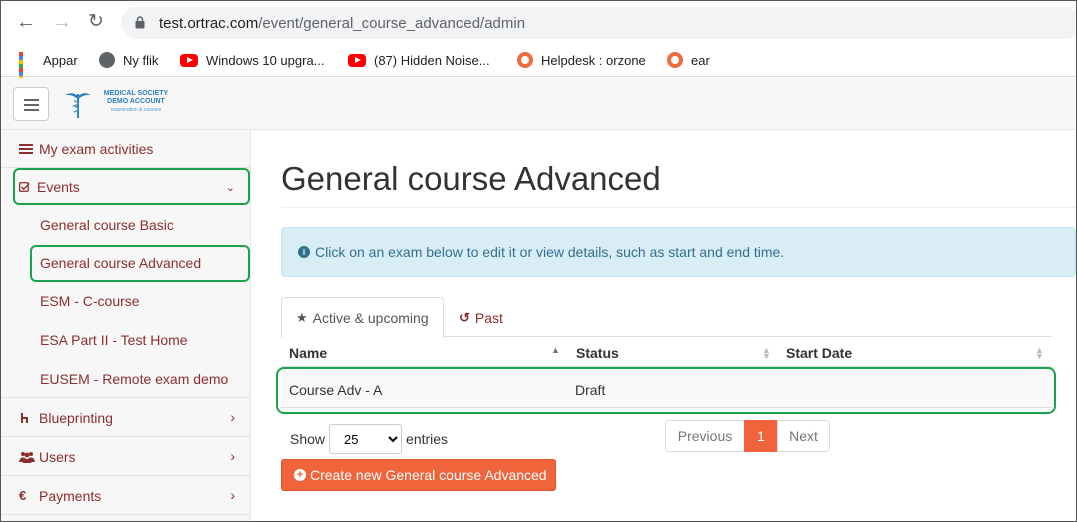  Describe the element at coordinates (678, 207) in the screenshot. I see `title-divider` at that location.